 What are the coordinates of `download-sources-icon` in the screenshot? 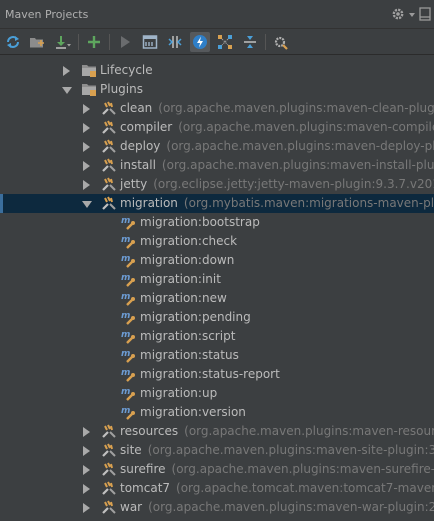 It's located at (63, 42).